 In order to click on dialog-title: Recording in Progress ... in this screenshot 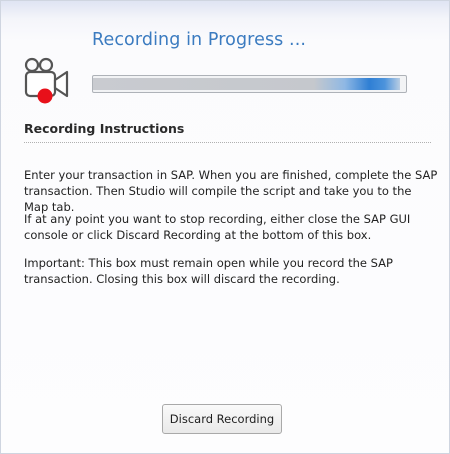, I will do `click(199, 40)`.